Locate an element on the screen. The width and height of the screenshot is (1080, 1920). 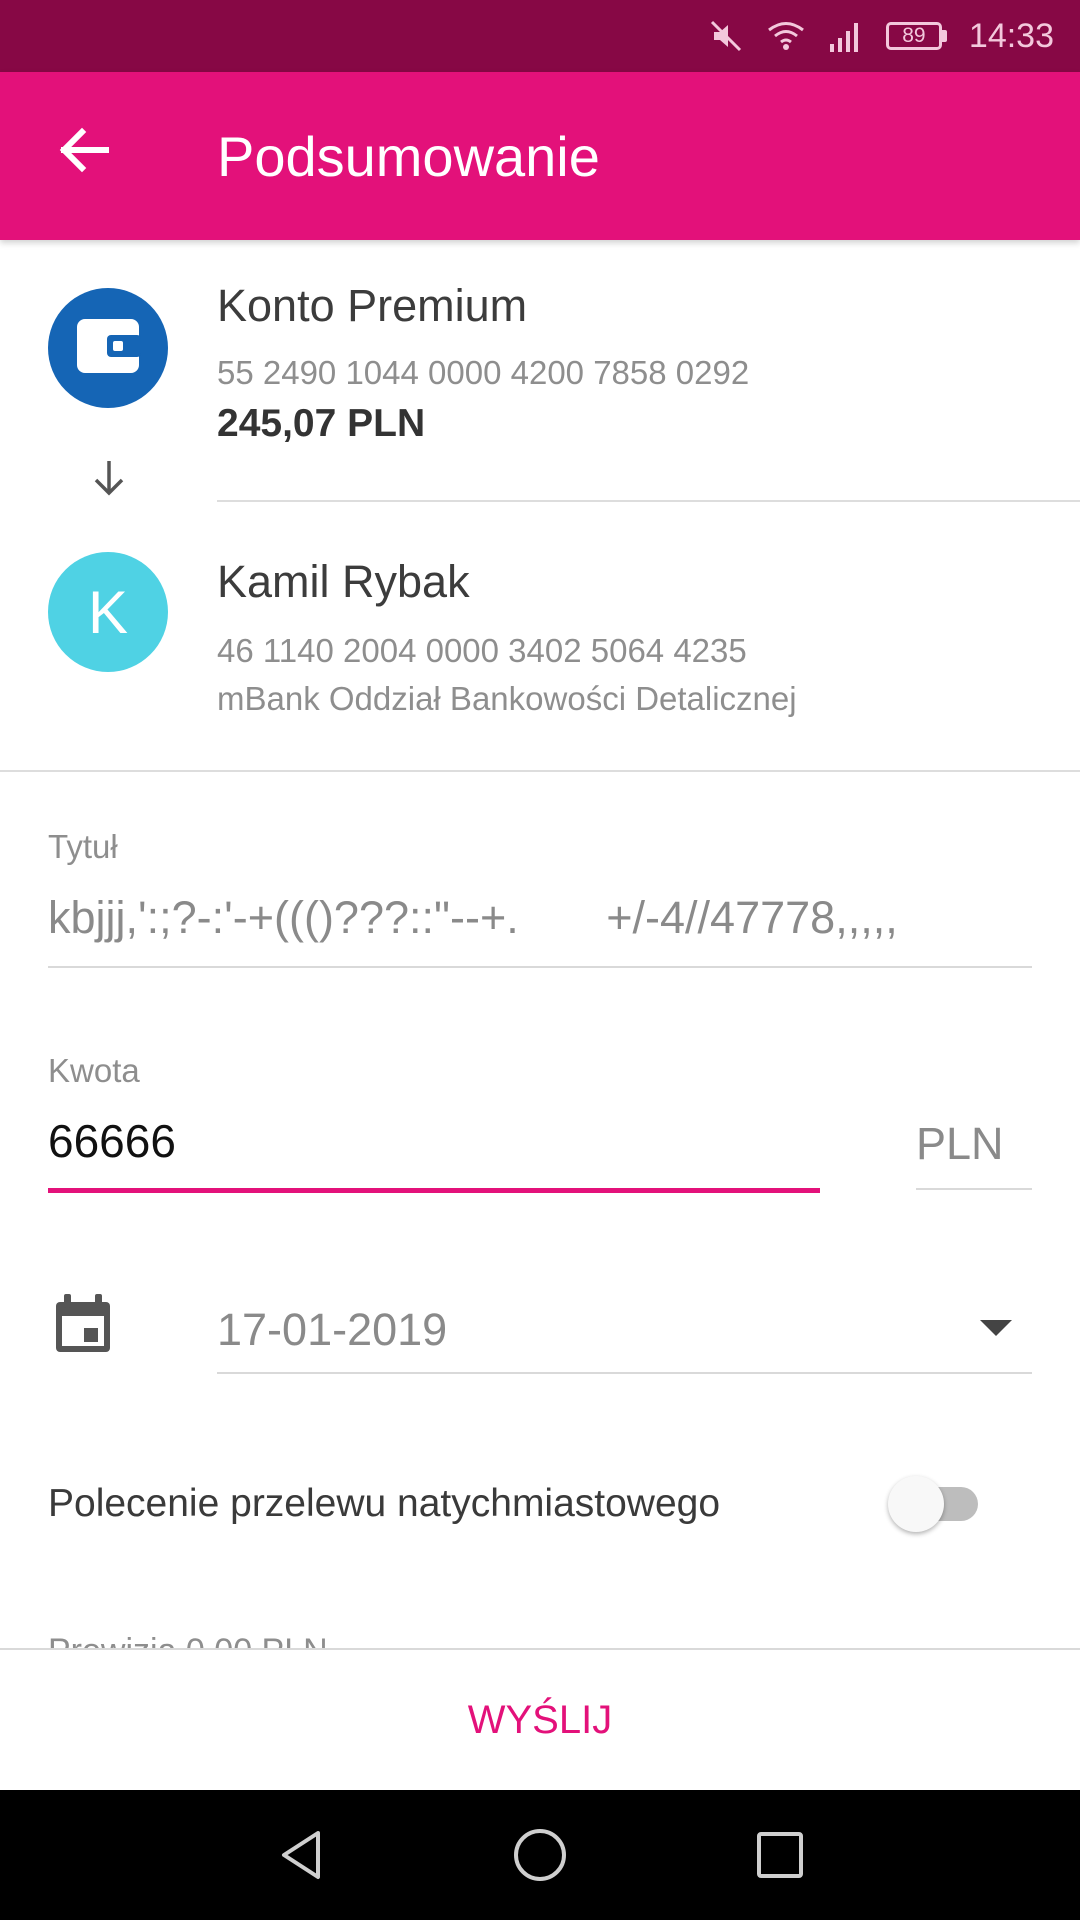
app-bar: Podsumowanie is located at coordinates (540, 156).